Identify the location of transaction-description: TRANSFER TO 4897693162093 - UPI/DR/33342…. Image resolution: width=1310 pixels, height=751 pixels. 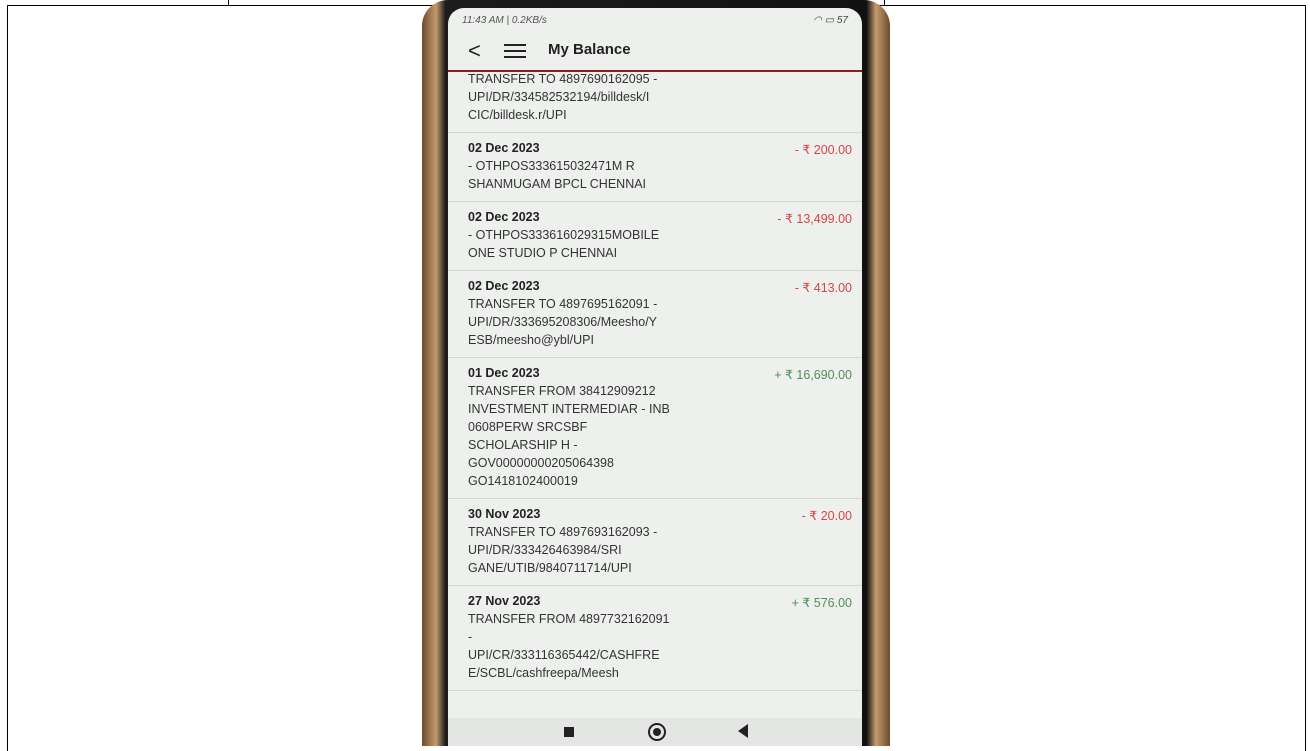
(563, 550).